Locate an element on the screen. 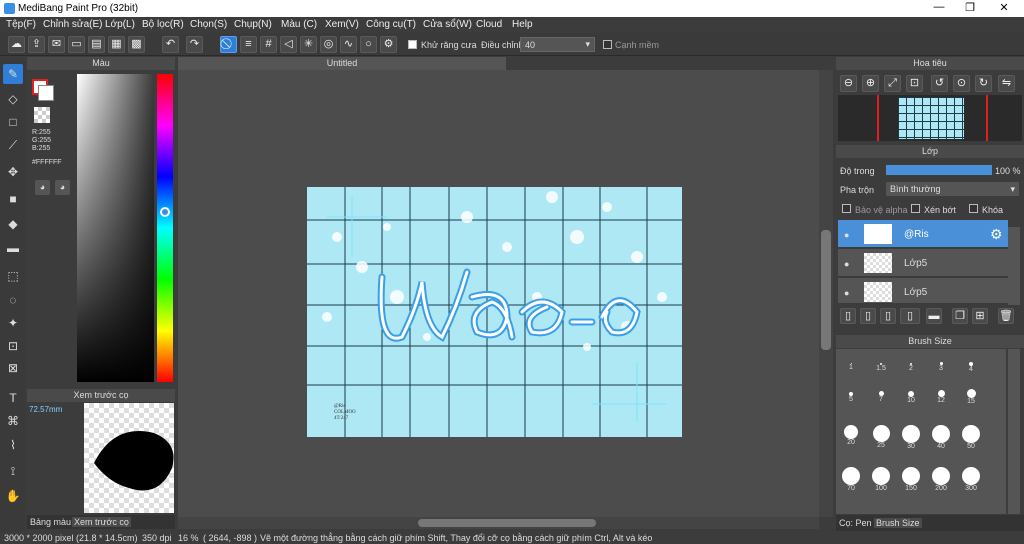  rotate-right-icon: ↻ is located at coordinates (983, 83).